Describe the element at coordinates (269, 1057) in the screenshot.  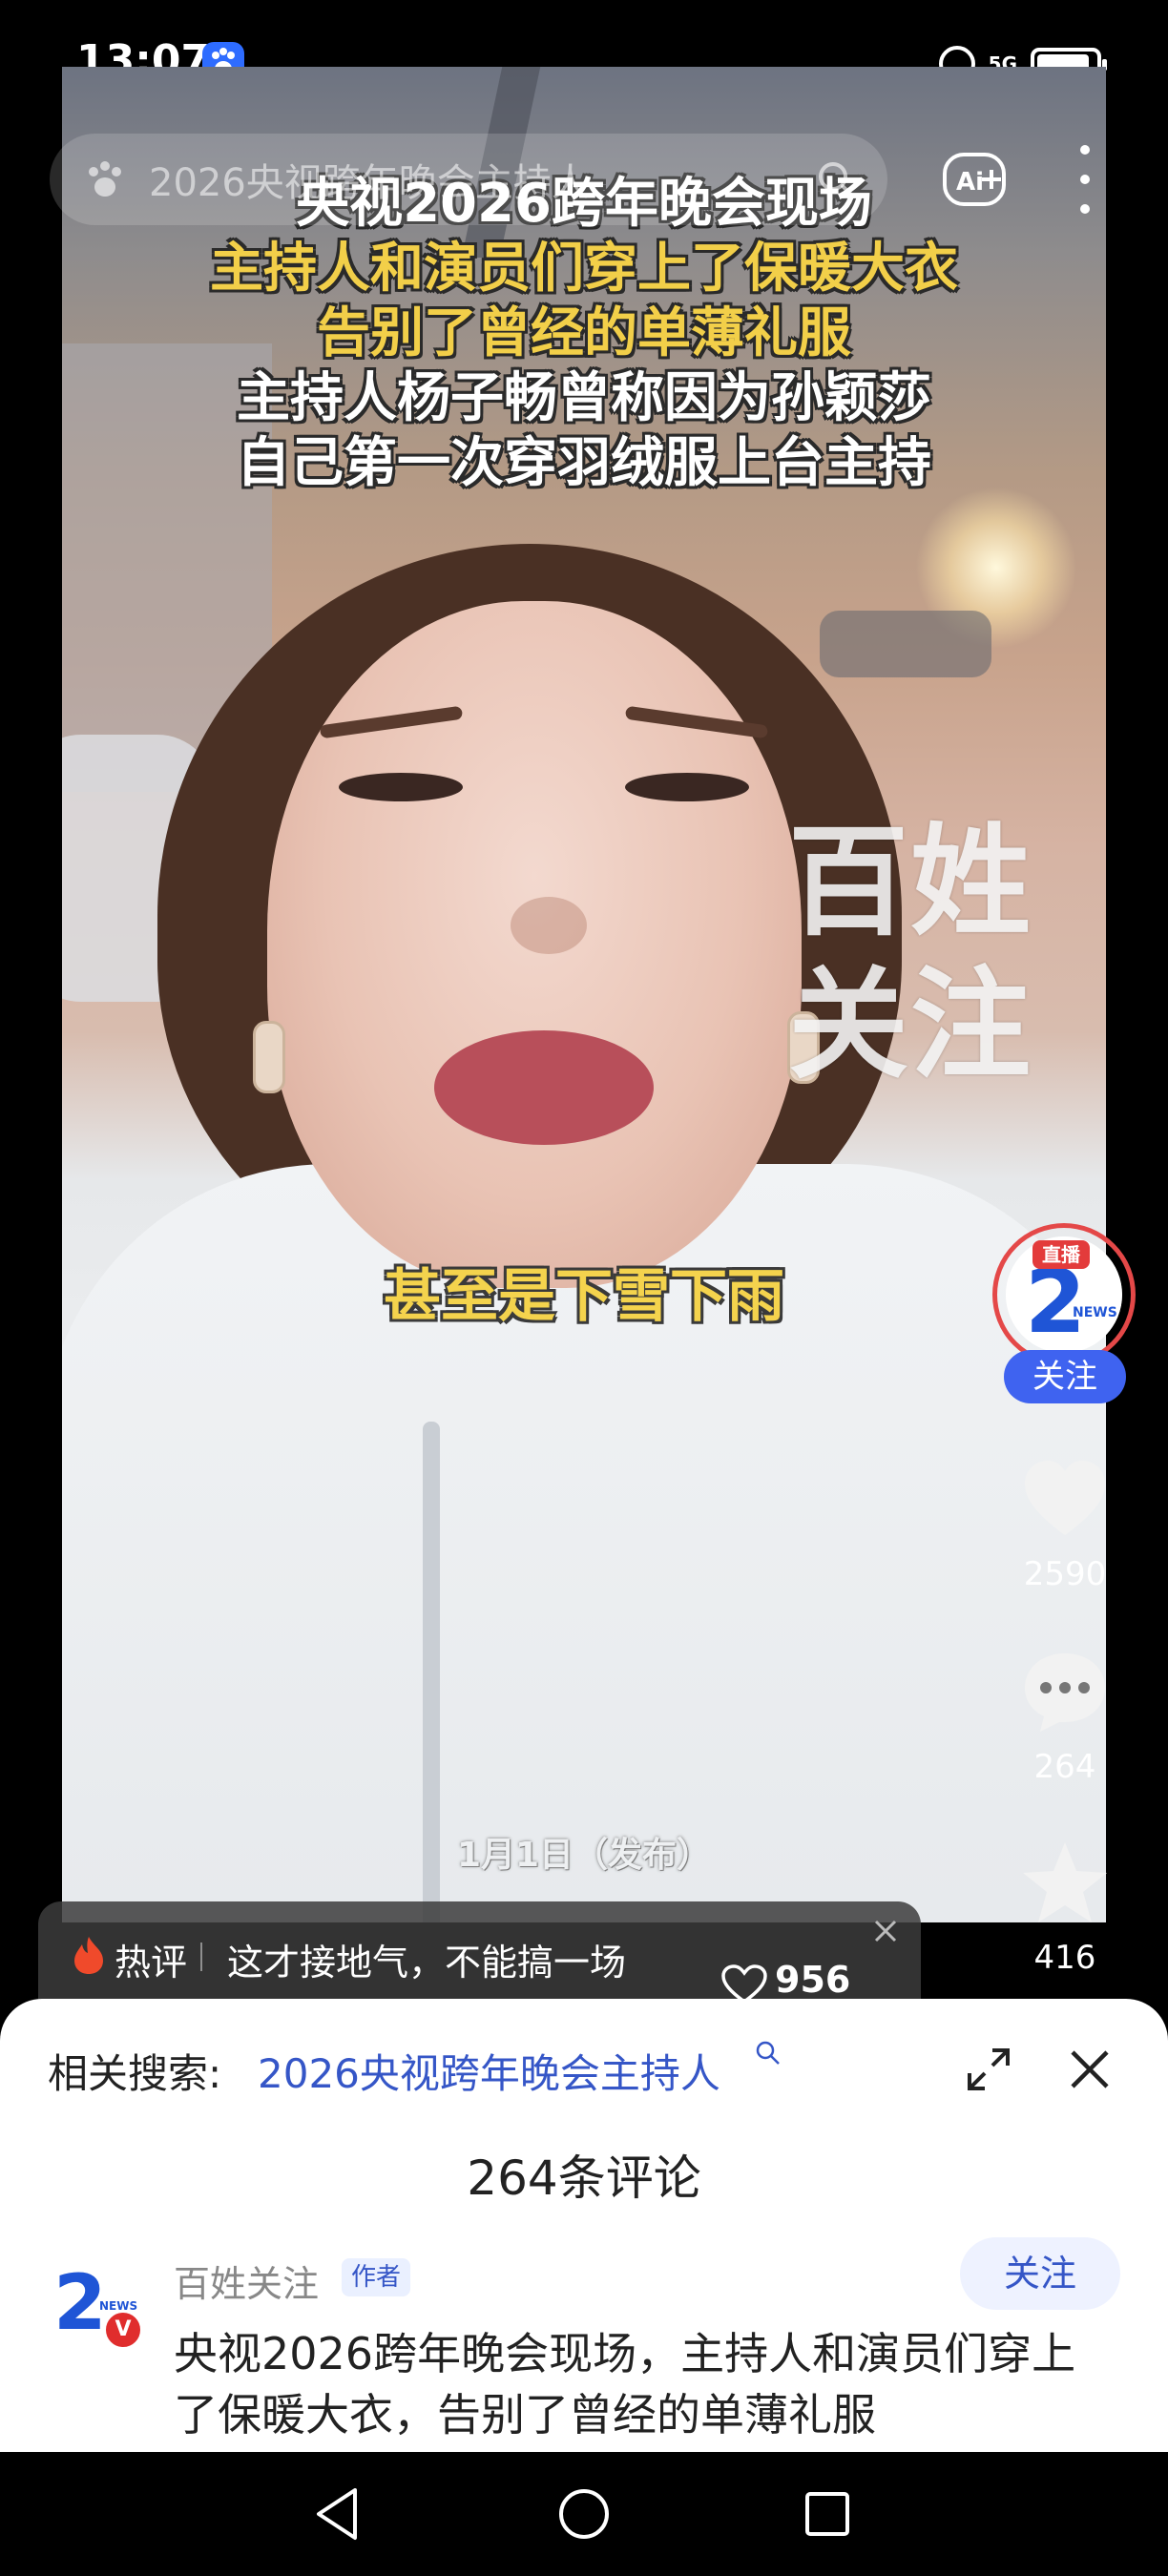
I see `left-earring` at that location.